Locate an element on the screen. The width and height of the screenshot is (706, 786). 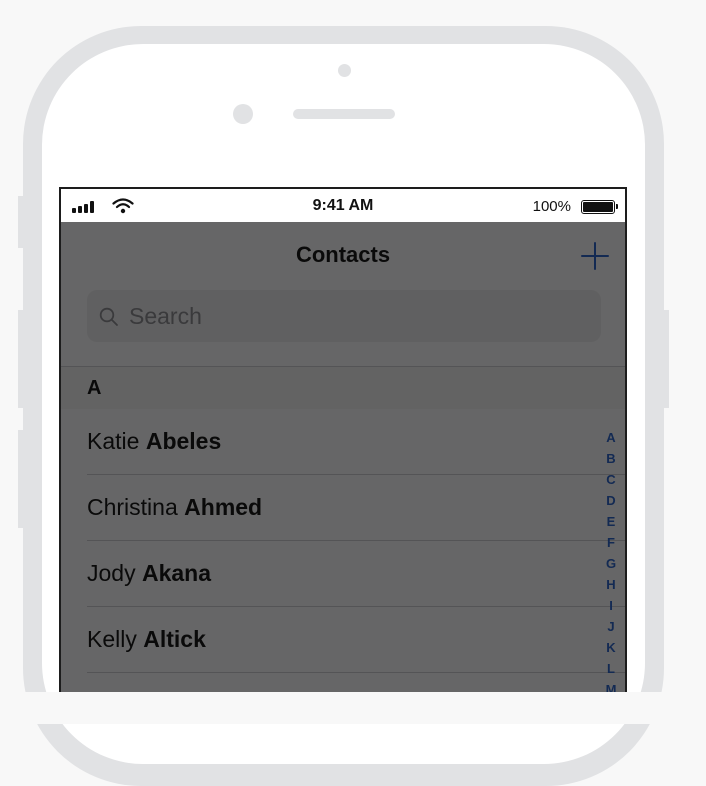
section-header: A is located at coordinates (343, 388).